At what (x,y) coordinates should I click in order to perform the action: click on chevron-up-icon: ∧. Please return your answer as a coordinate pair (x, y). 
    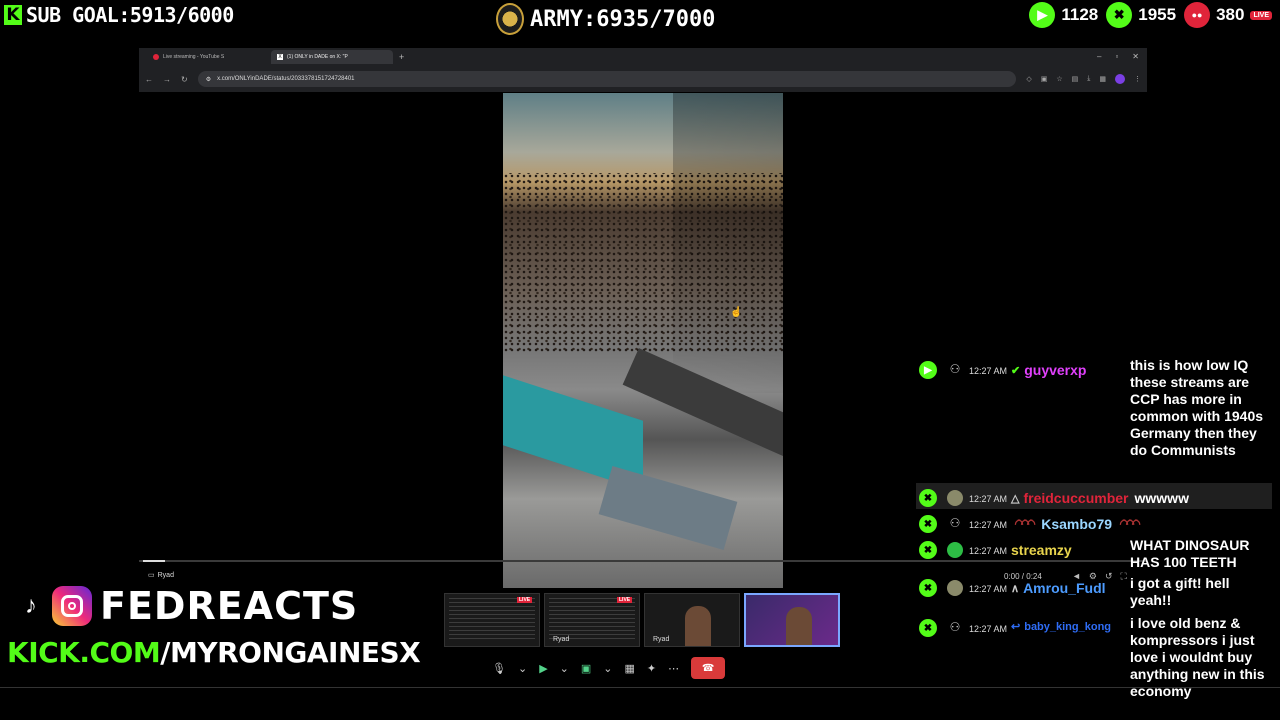
    Looking at the image, I should click on (1015, 588).